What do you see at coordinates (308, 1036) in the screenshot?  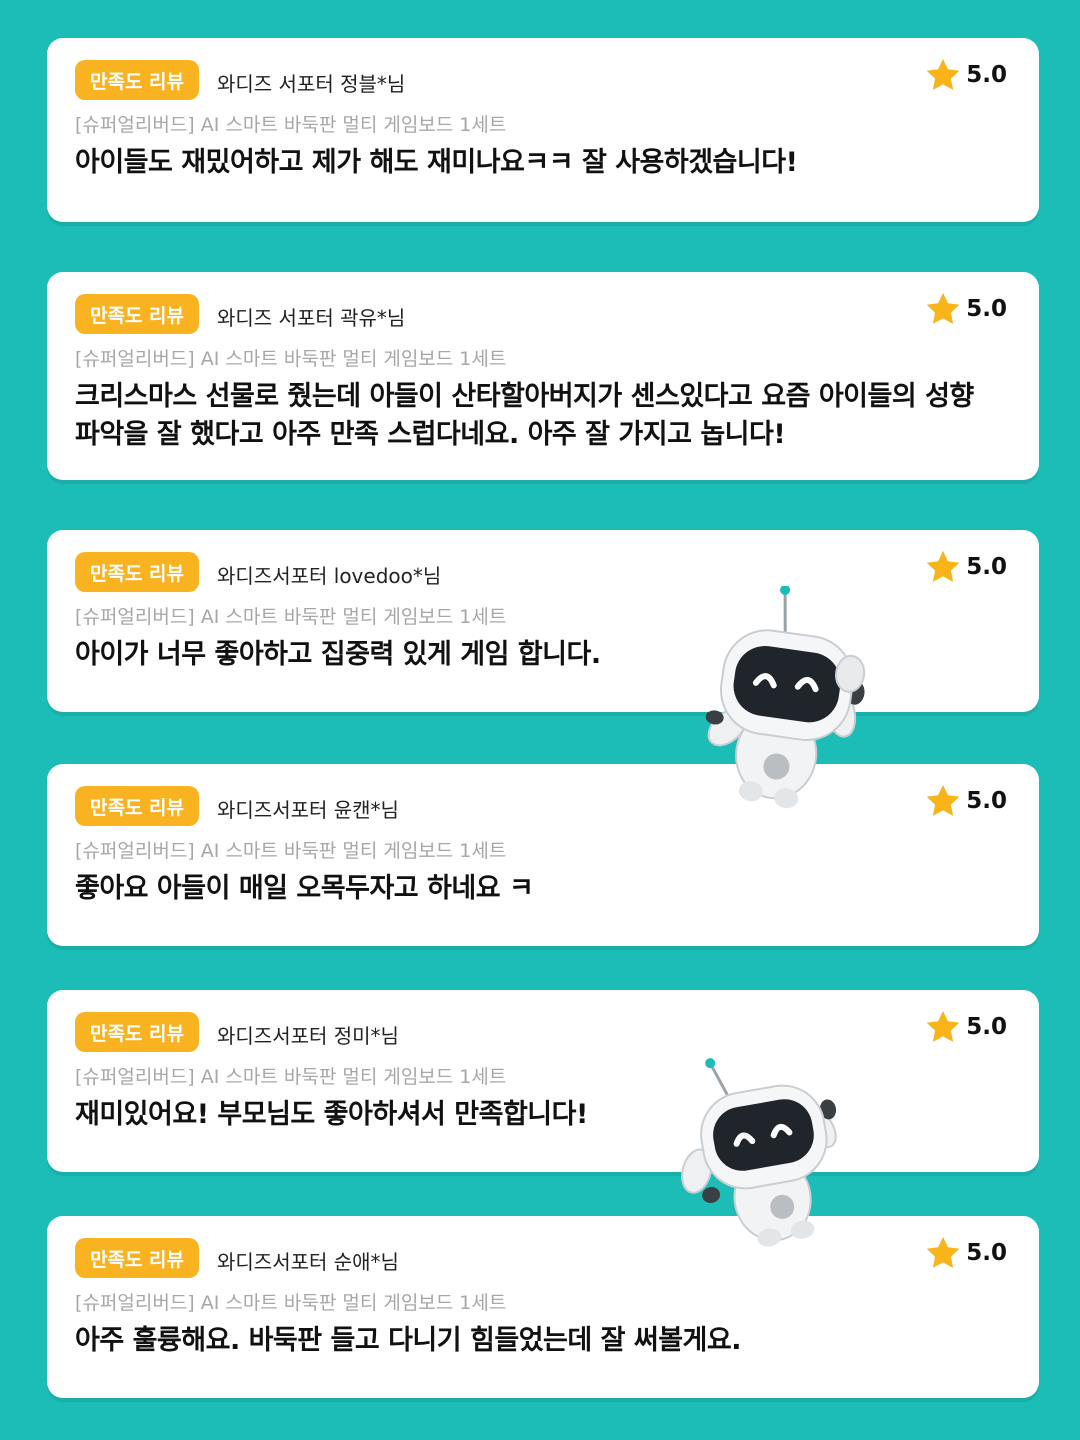 I see `reviewer-name: 와디즈서포터 정미*님` at bounding box center [308, 1036].